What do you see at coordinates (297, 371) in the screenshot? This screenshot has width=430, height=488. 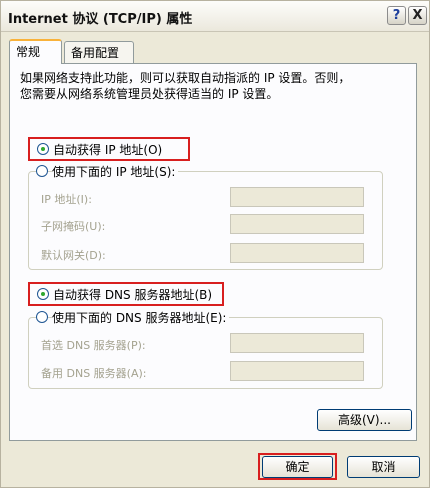 I see `alternate-dns-field` at bounding box center [297, 371].